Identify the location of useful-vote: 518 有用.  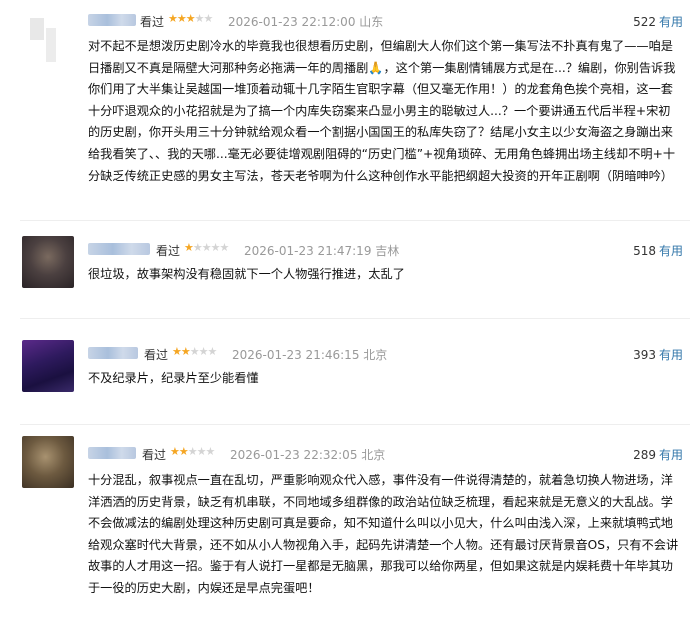
(658, 250).